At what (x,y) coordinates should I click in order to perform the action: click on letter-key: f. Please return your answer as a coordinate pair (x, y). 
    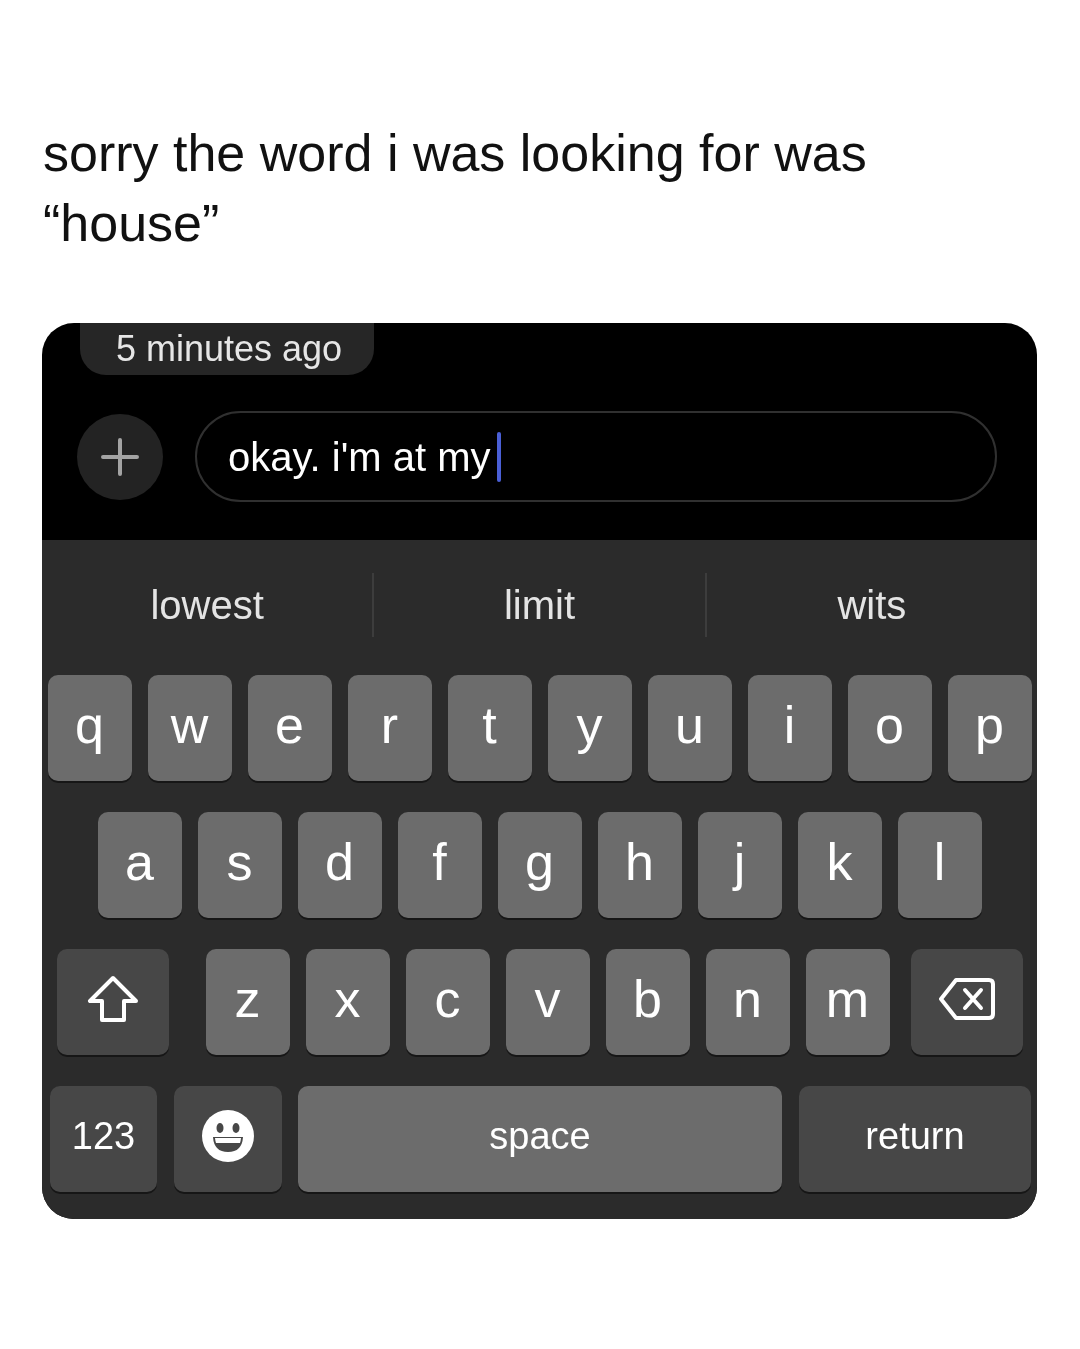
    Looking at the image, I should click on (439, 865).